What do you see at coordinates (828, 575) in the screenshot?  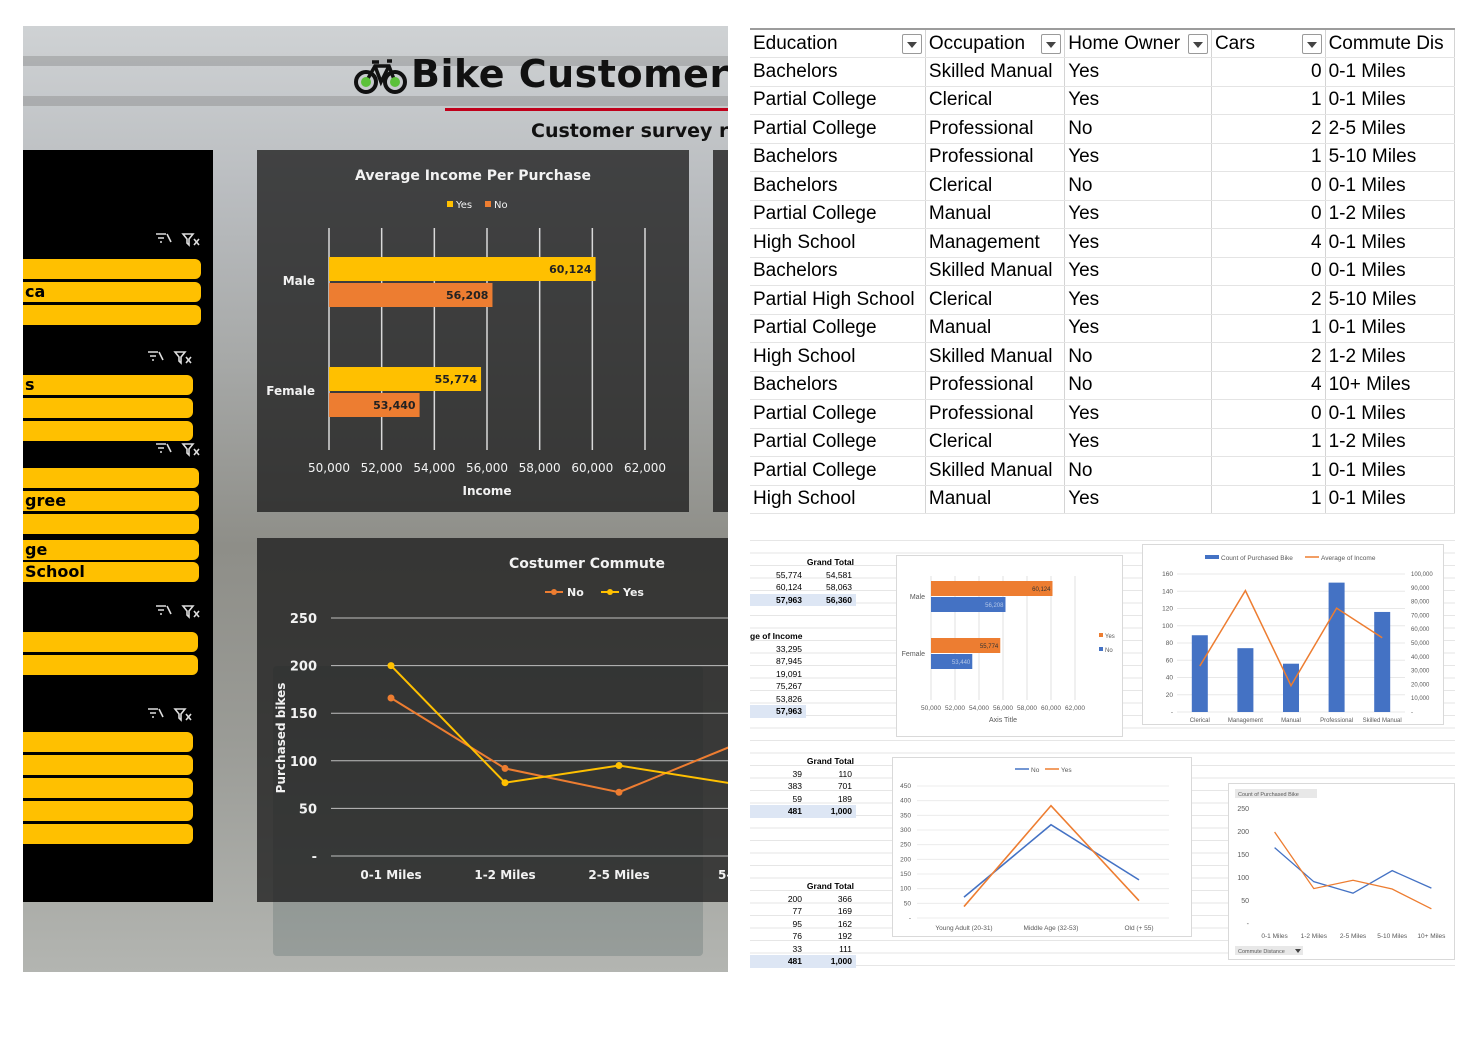 I see `pivot-cell: 54,581` at bounding box center [828, 575].